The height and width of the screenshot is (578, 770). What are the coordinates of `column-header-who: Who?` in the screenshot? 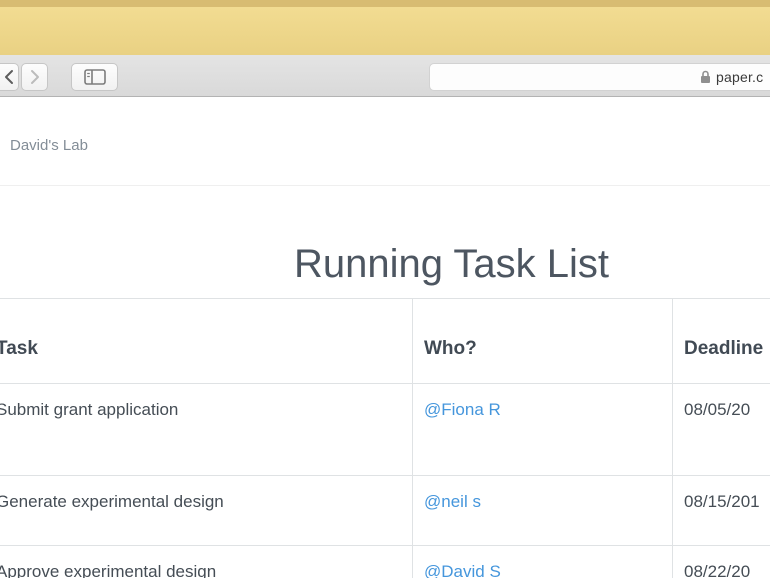 It's located at (543, 341).